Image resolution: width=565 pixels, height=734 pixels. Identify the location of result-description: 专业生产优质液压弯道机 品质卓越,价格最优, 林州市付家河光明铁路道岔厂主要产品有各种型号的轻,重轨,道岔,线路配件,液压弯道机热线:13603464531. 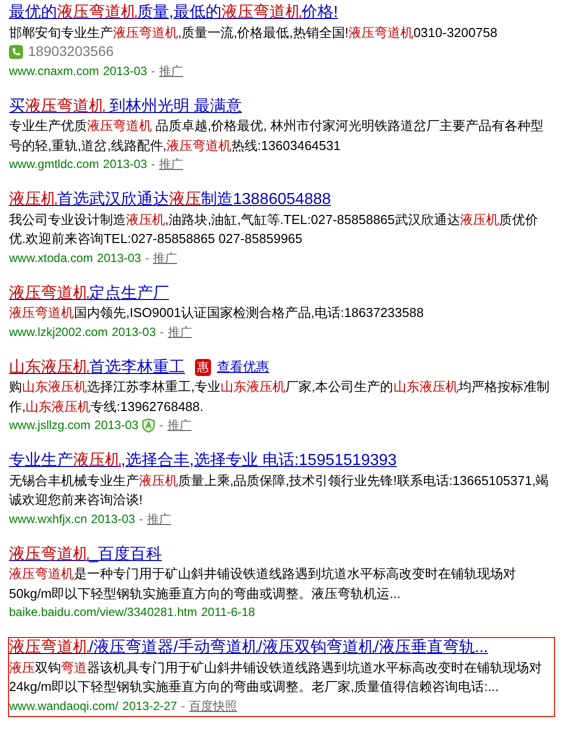
(276, 135).